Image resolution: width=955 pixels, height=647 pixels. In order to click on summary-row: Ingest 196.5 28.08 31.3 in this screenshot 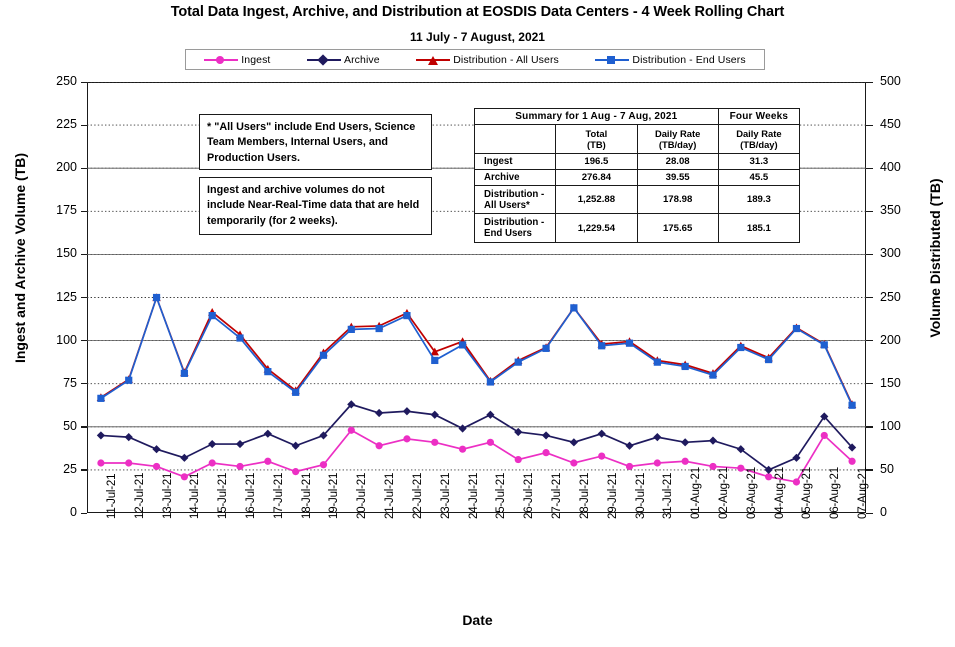, I will do `click(637, 161)`.